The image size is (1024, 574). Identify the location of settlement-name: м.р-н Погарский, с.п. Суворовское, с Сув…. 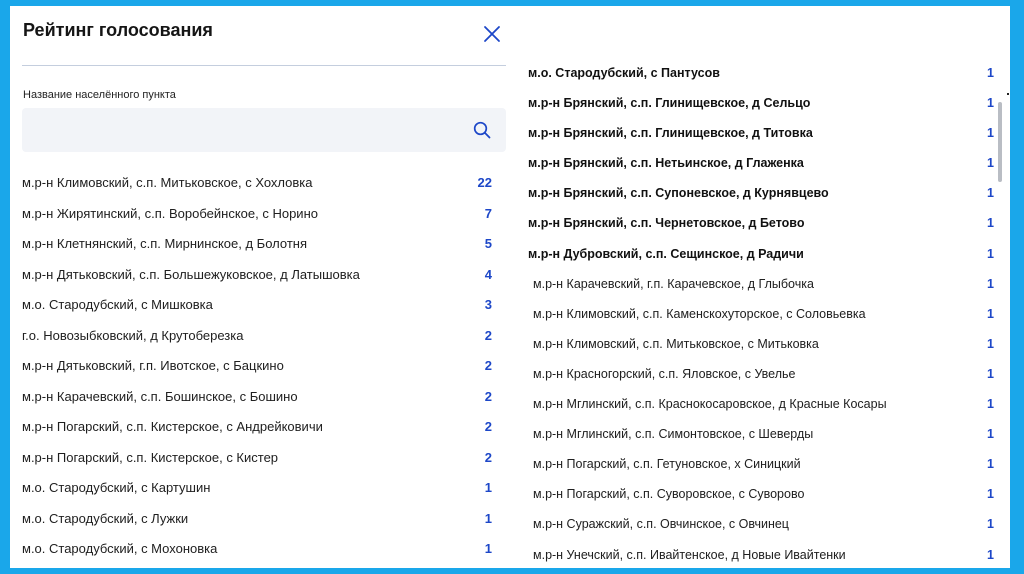
(669, 494).